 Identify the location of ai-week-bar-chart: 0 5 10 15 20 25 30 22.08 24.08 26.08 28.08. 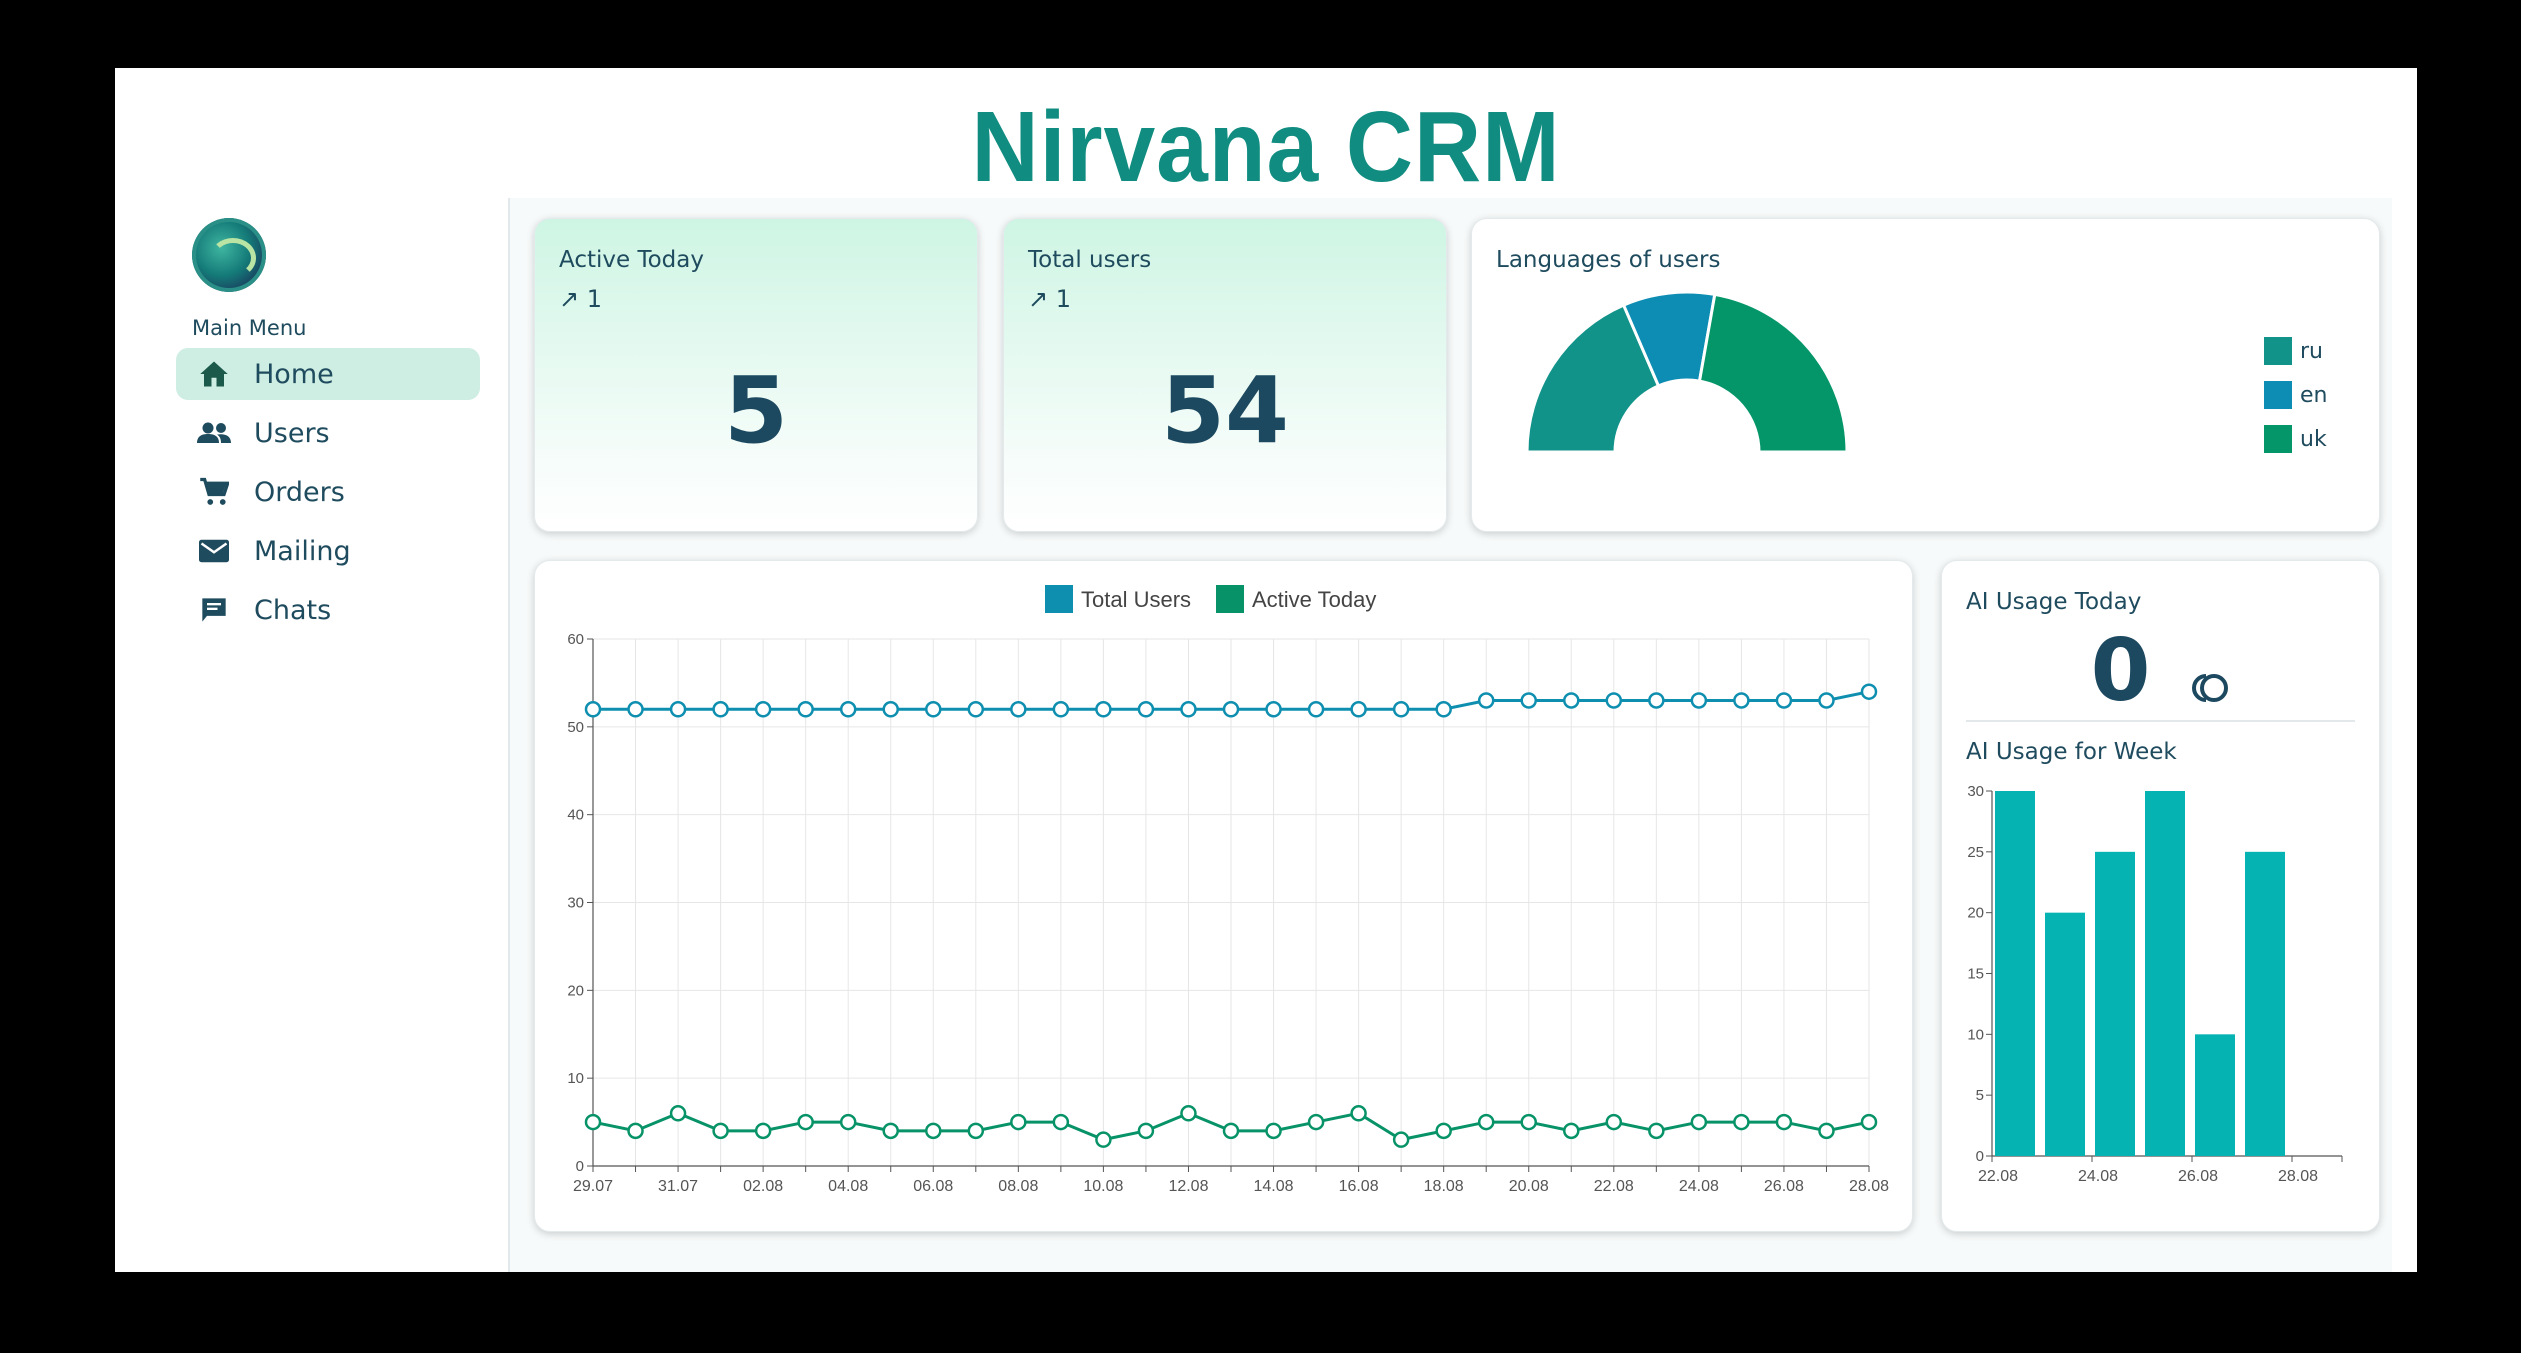
(2155, 984).